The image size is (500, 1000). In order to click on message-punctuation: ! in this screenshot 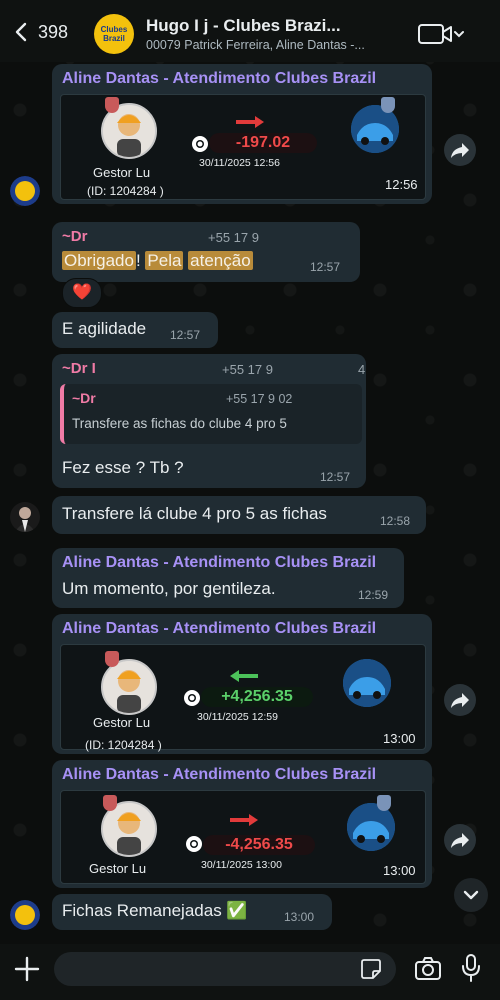, I will do `click(138, 260)`.